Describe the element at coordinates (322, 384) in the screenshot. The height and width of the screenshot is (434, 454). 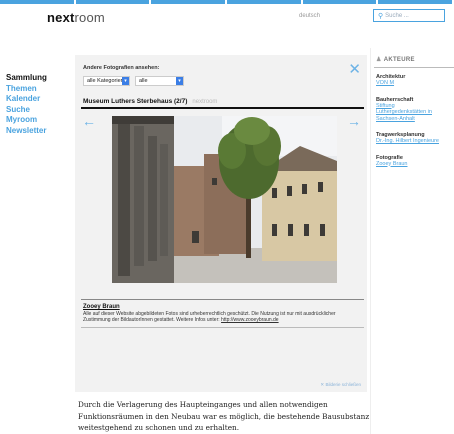
I see `close-small-icon: ✕` at that location.